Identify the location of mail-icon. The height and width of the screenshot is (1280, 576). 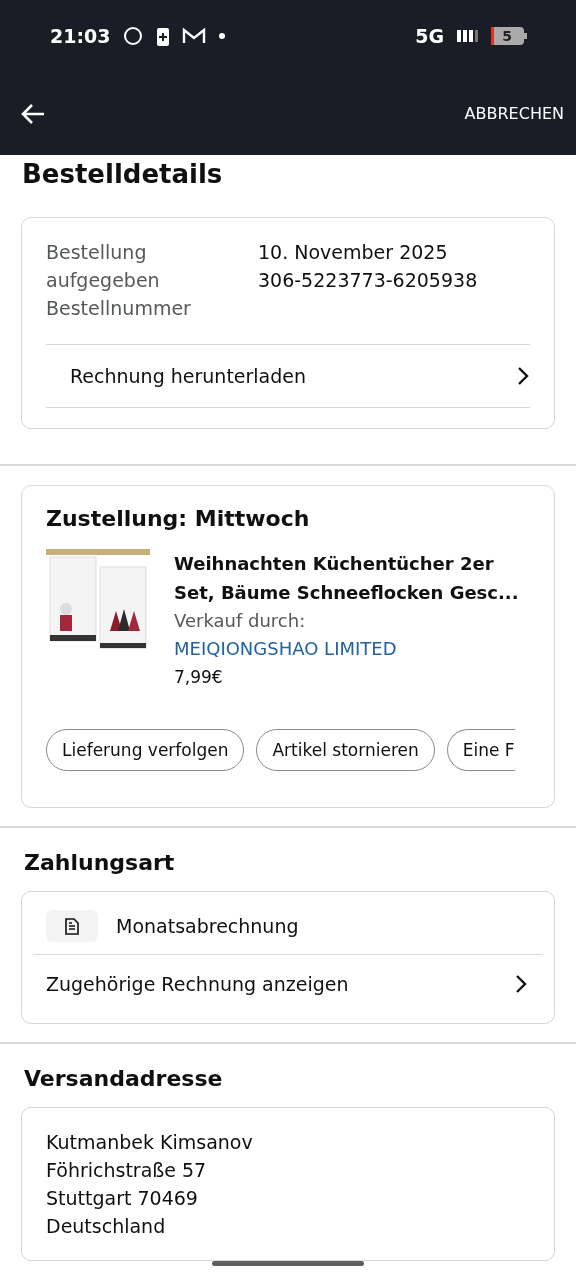
(194, 36).